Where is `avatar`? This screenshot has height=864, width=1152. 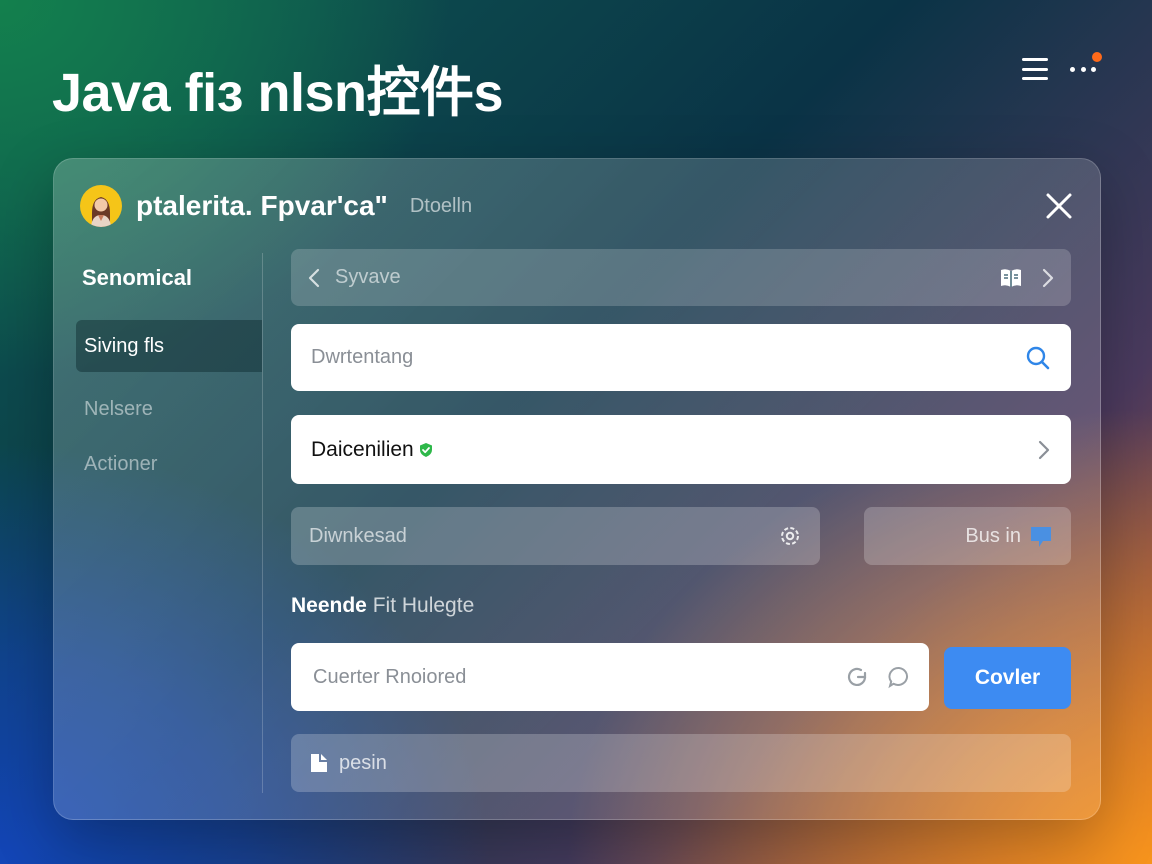 avatar is located at coordinates (101, 206).